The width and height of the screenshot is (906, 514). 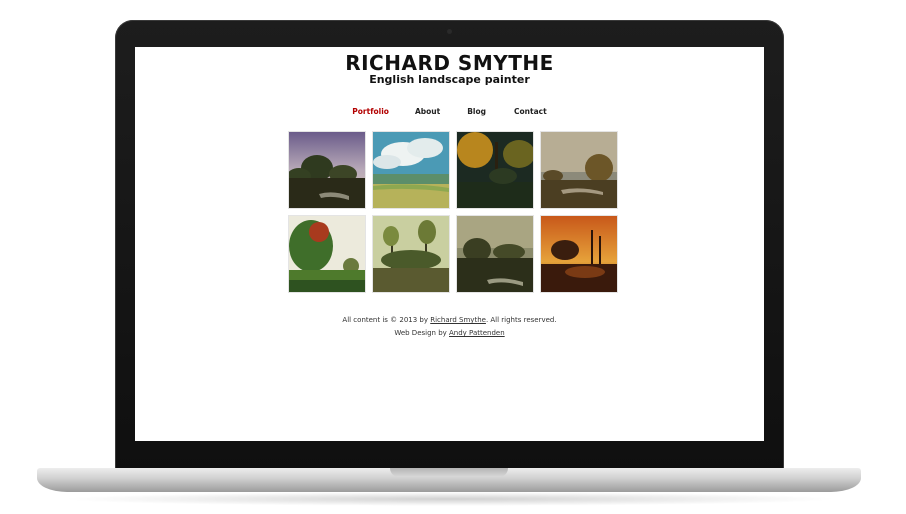 What do you see at coordinates (449, 472) in the screenshot?
I see `laptop-opening-notch` at bounding box center [449, 472].